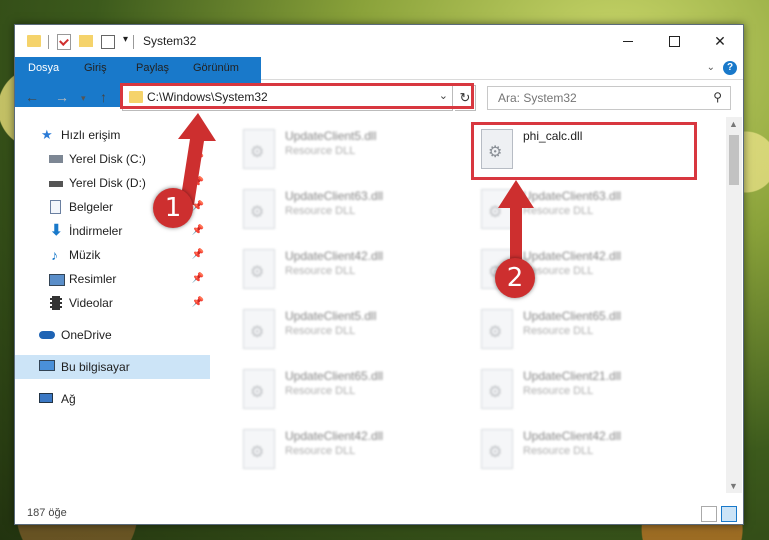  I want to click on scroll-down-icon: ▼, so click(733, 486).